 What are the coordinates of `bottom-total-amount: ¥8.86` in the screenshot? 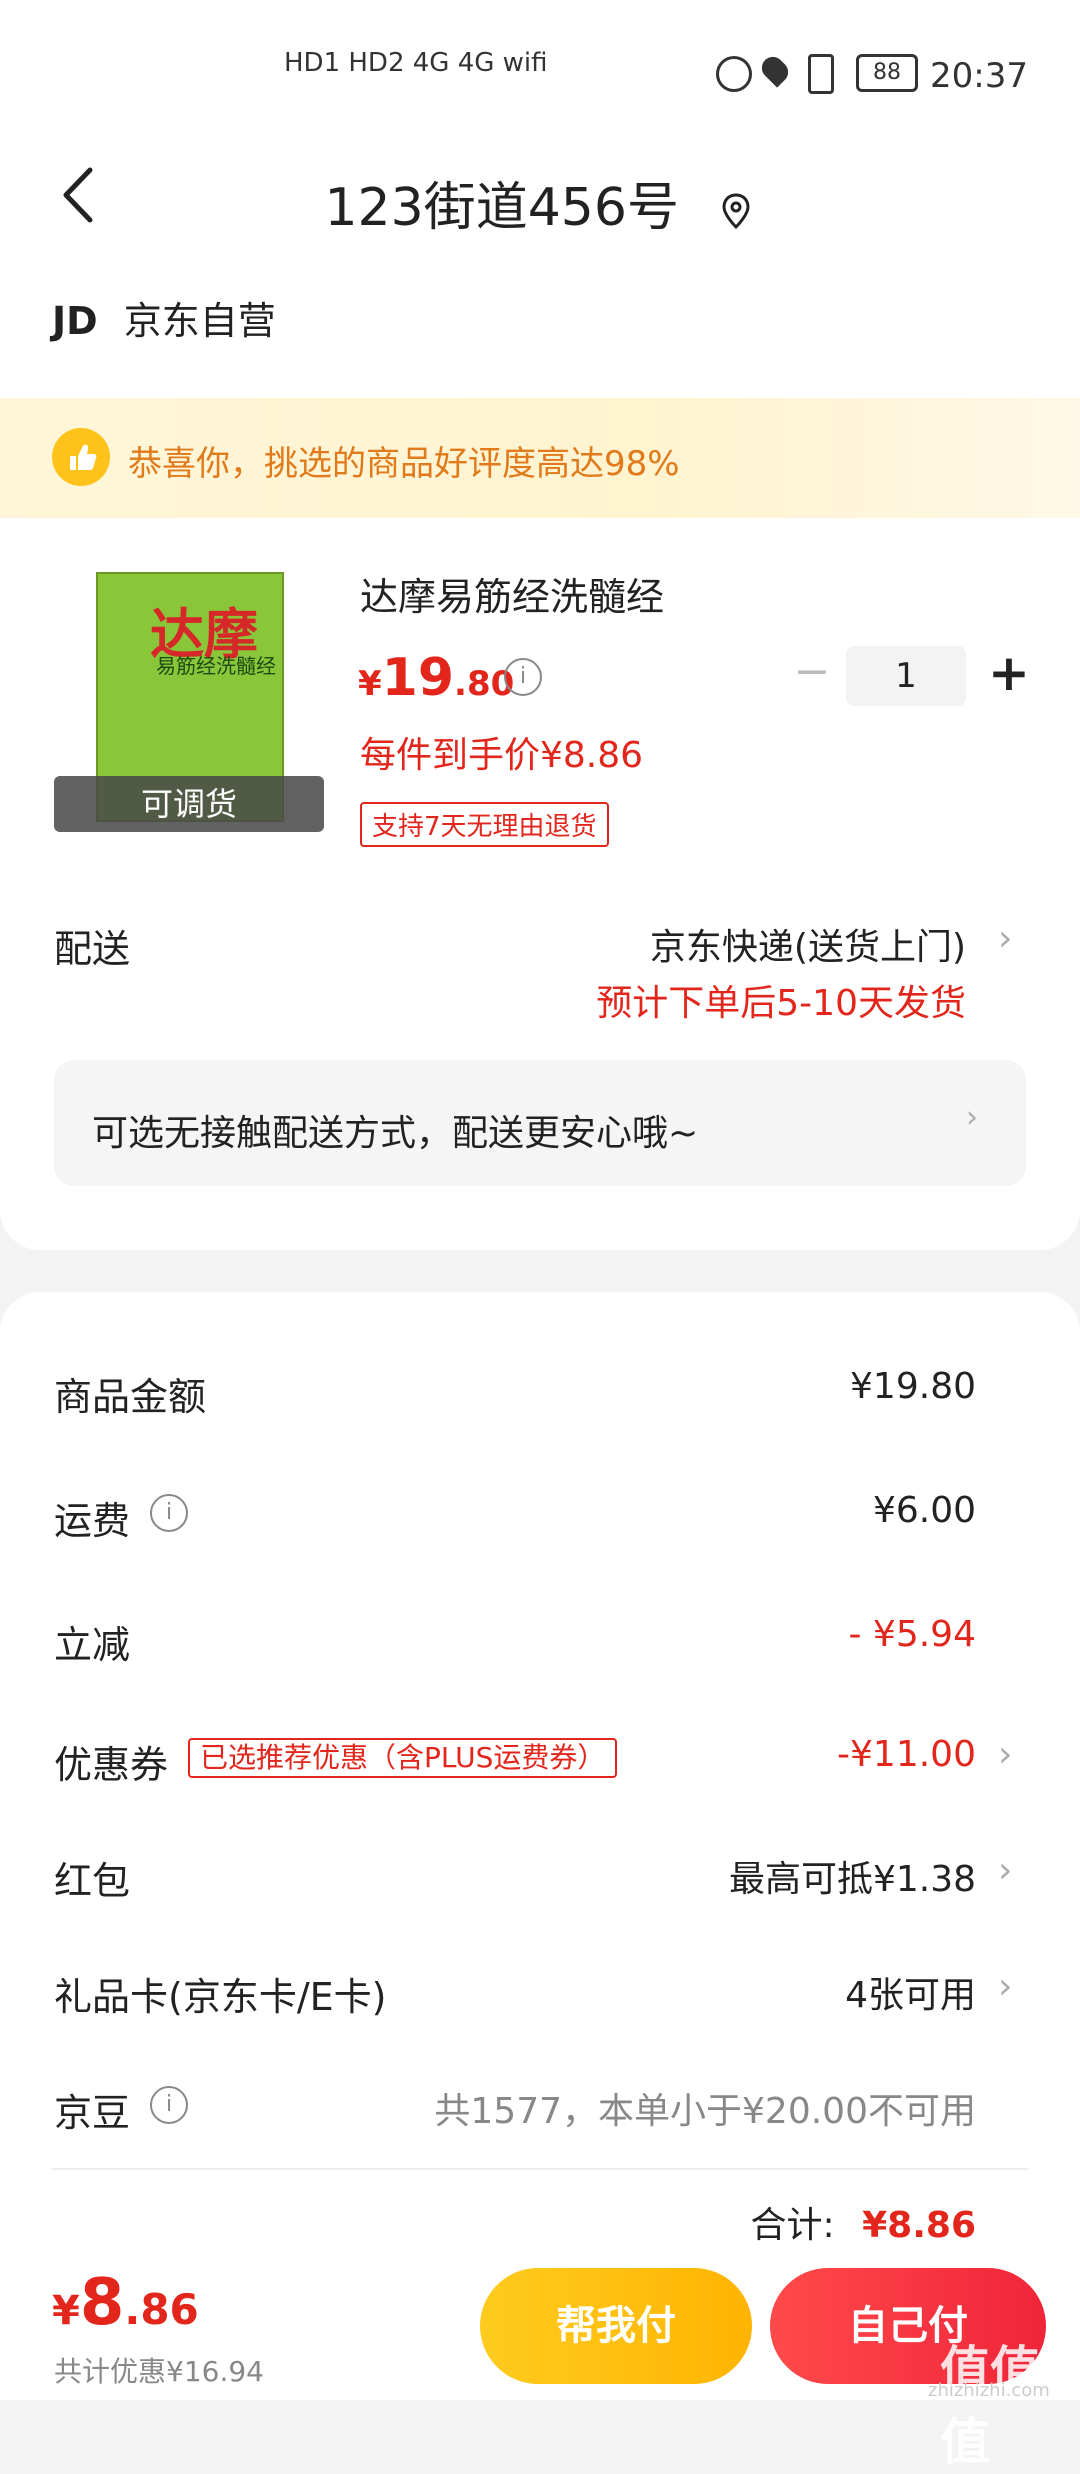 It's located at (125, 2303).